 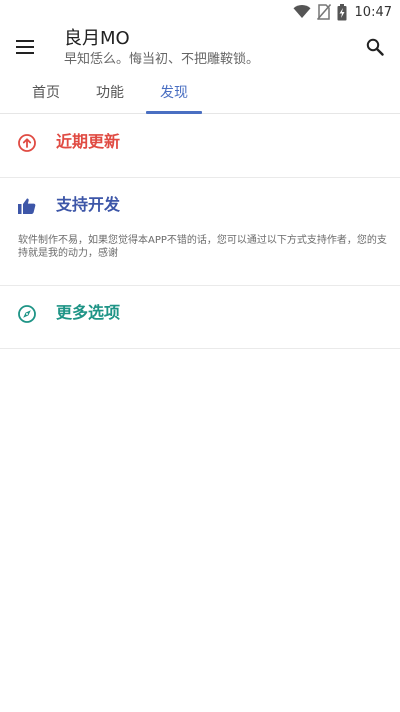 I want to click on tab-features: 功能, so click(x=110, y=93).